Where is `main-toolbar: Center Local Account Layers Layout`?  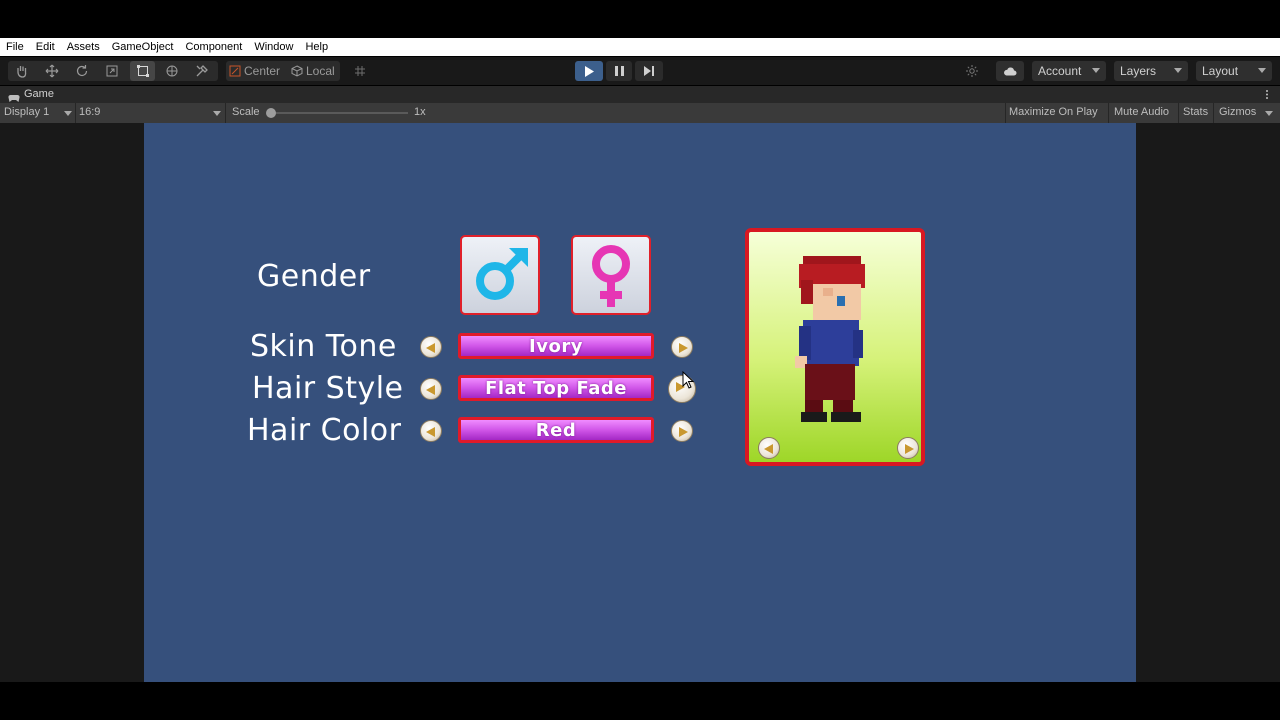
main-toolbar: Center Local Account Layers Layout is located at coordinates (640, 71).